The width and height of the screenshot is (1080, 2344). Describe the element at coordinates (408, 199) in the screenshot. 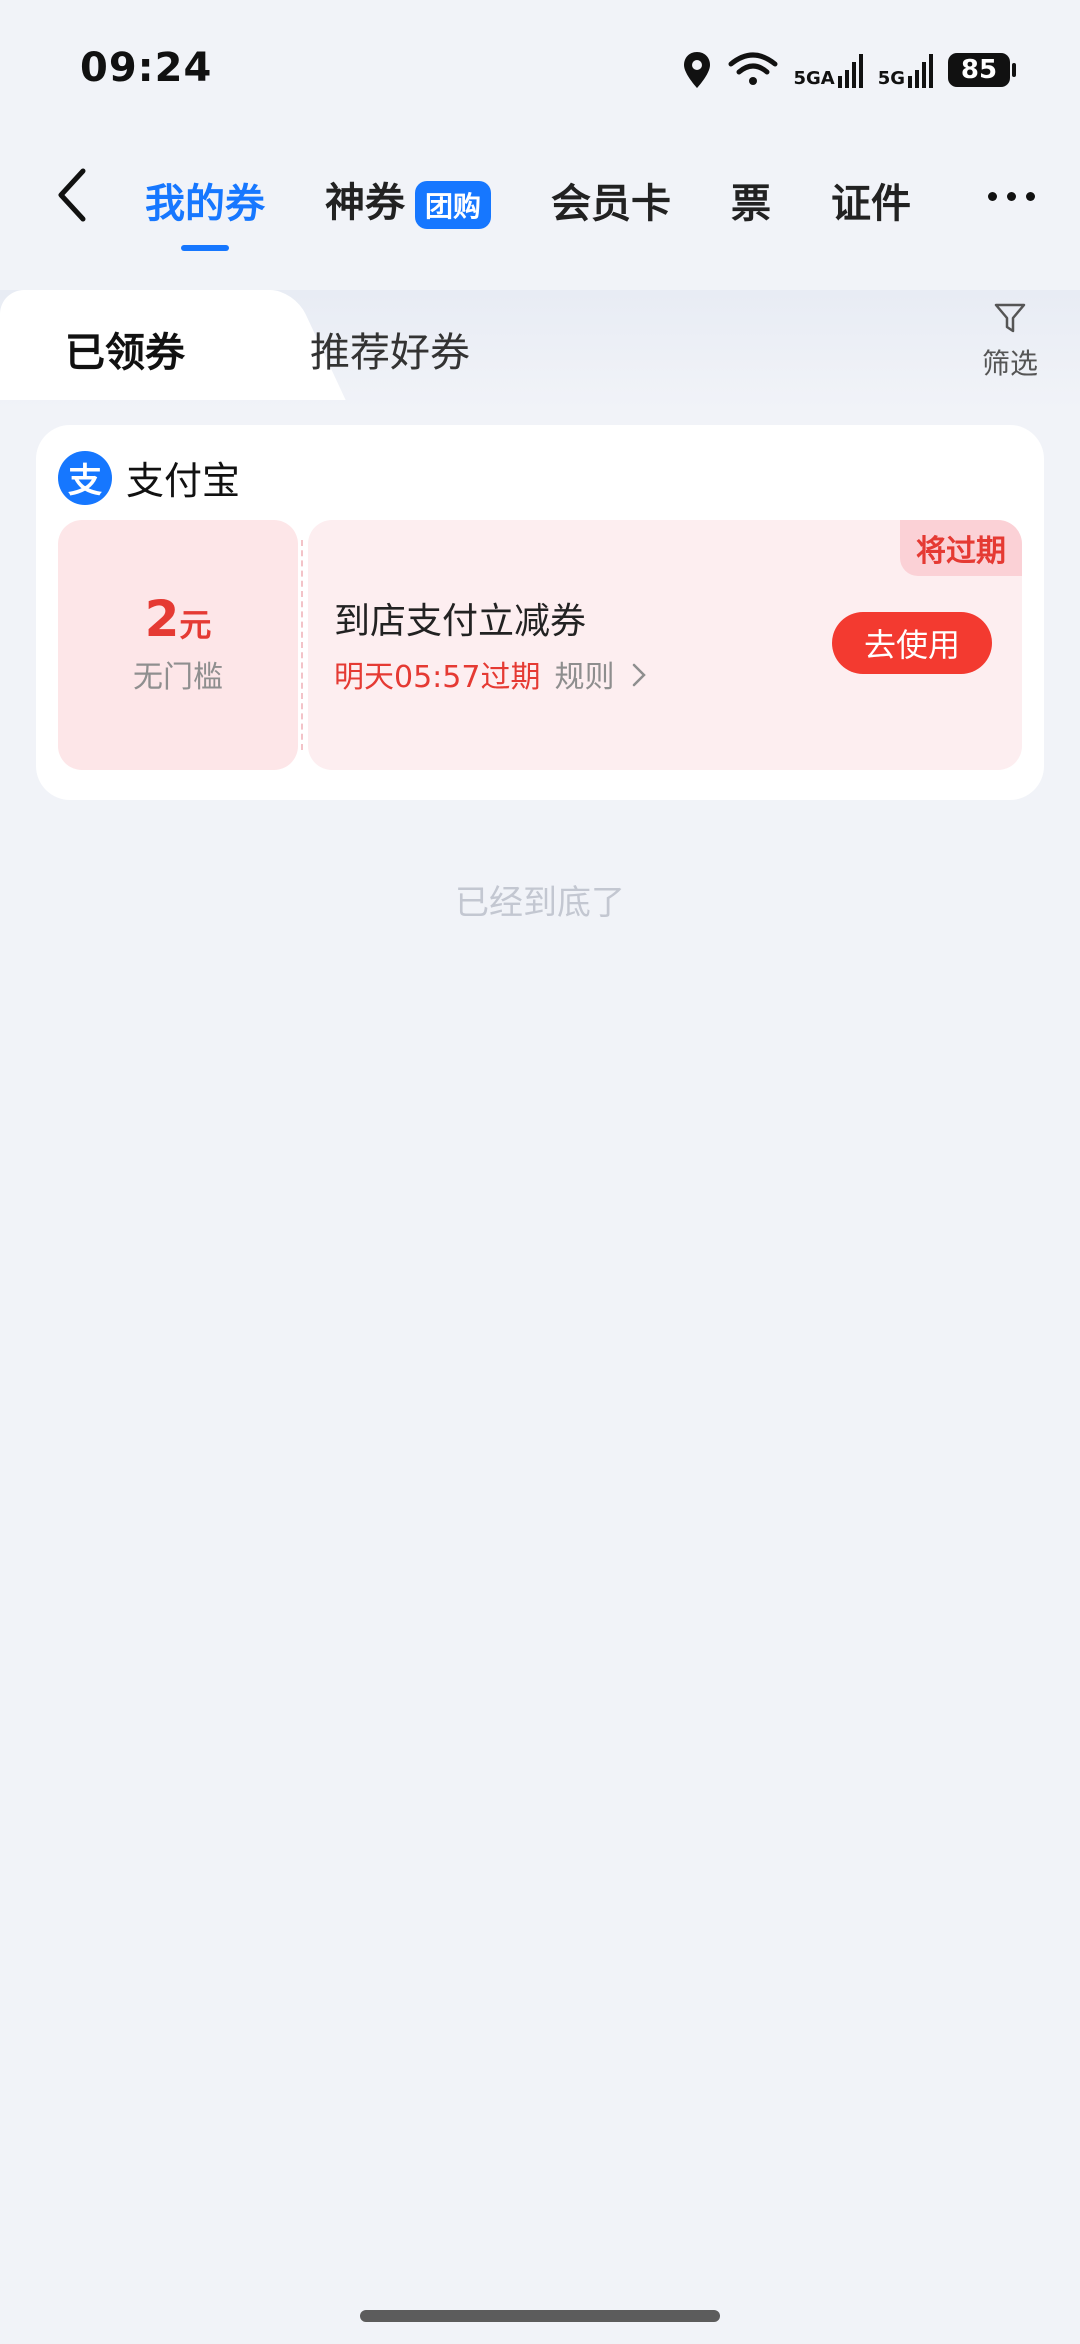

I see `tab-super-coupons: 神券 团购` at that location.